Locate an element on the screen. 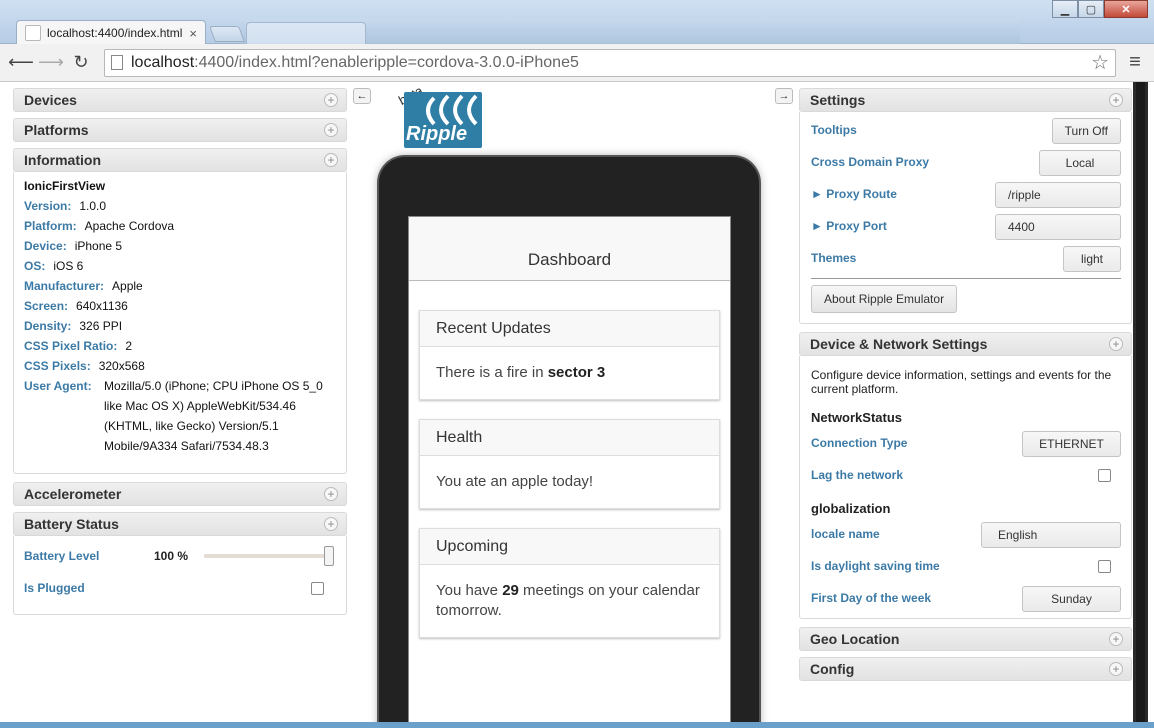 Image resolution: width=1154 pixels, height=728 pixels. config-panel-header: Config + is located at coordinates (965, 669).